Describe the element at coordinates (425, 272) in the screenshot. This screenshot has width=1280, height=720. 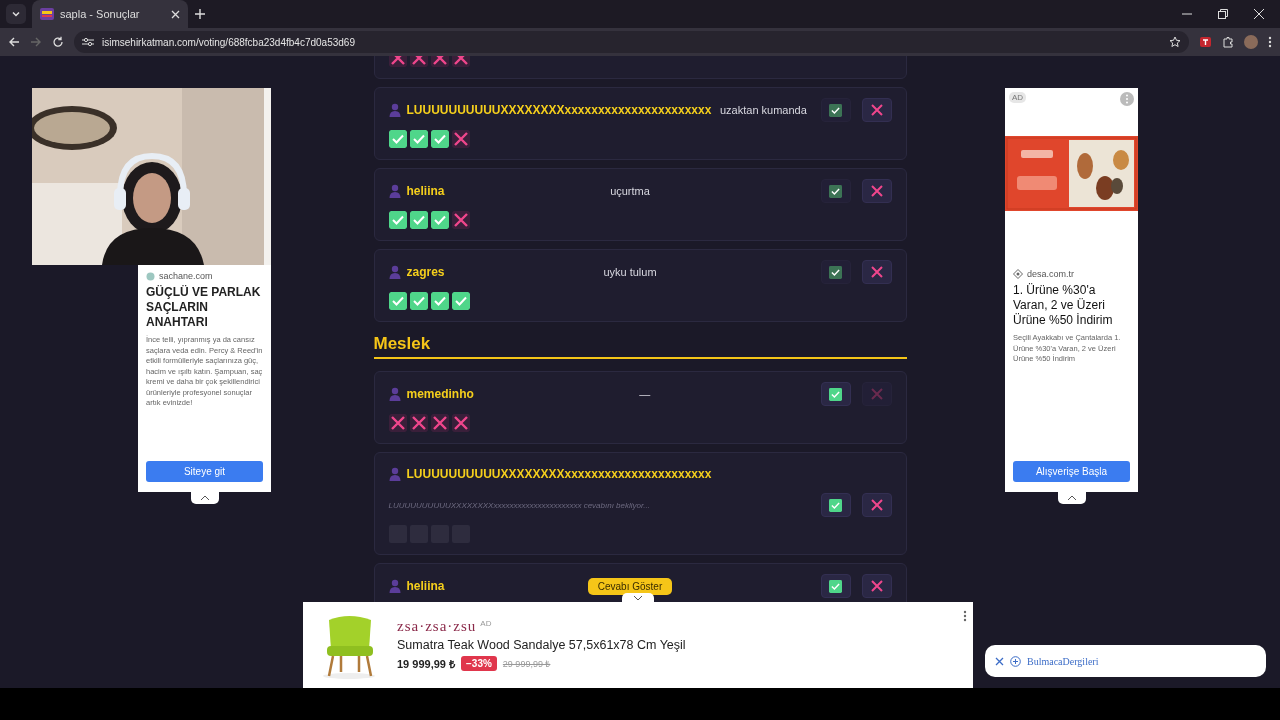
I see `player-name: zagres` at that location.